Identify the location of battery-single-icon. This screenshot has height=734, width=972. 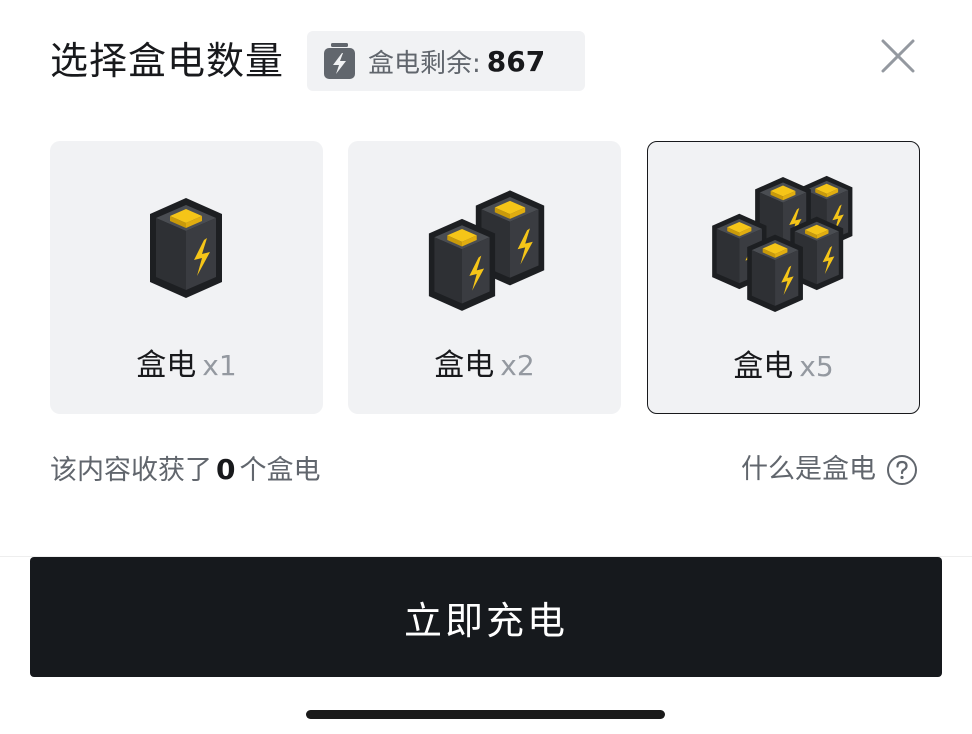
(186, 248).